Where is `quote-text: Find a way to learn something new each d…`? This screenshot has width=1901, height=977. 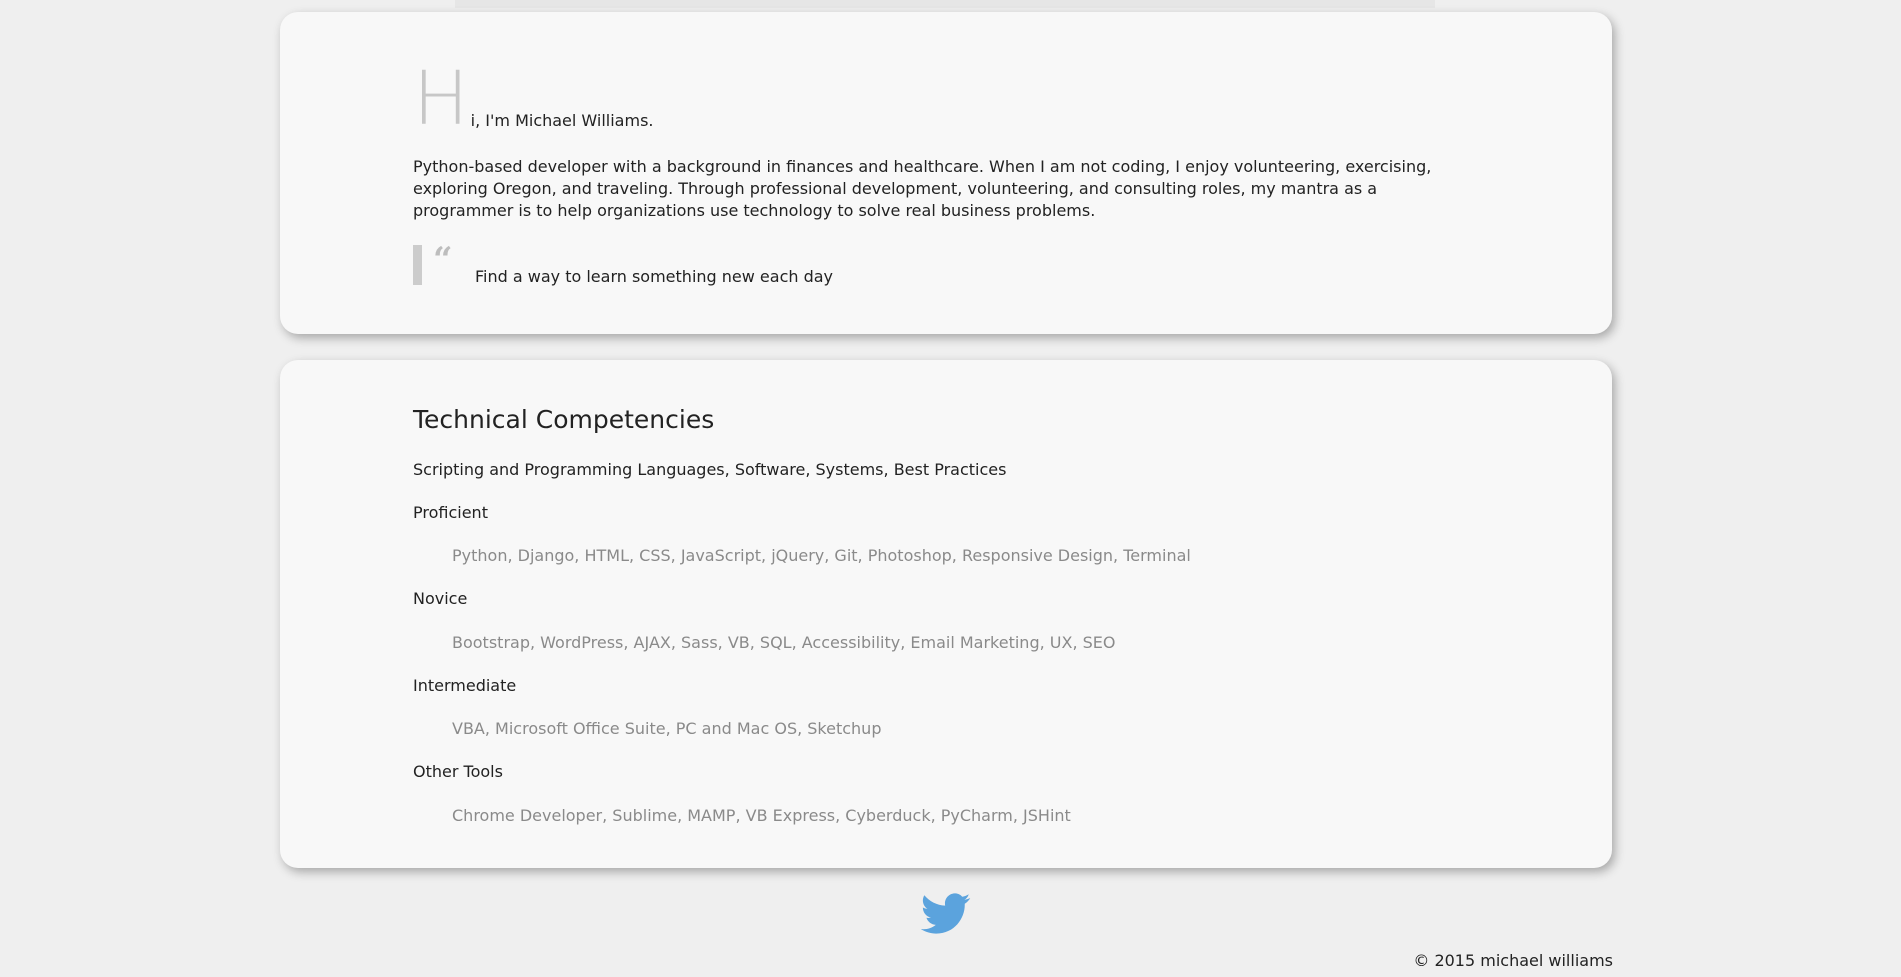 quote-text: Find a way to learn something new each d… is located at coordinates (654, 276).